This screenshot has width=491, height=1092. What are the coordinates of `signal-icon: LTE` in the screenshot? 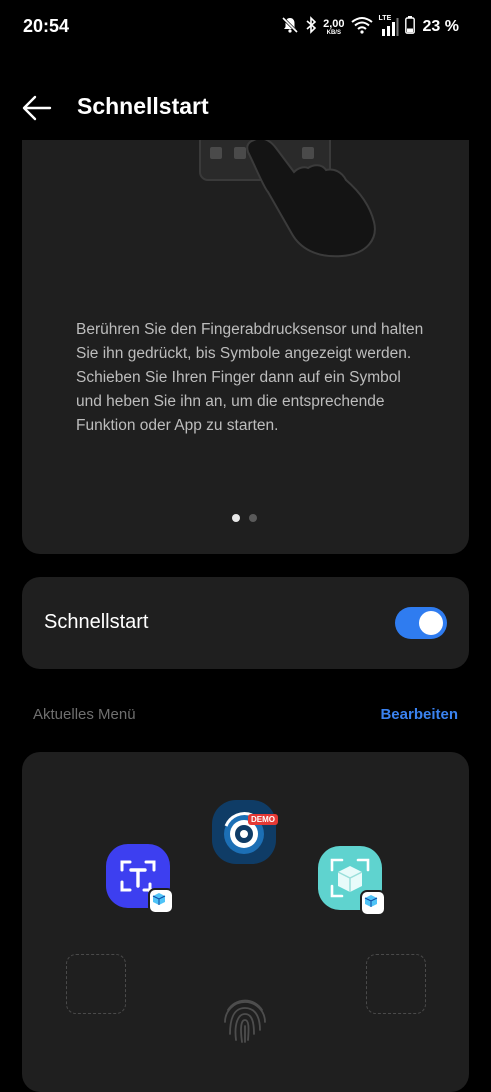 It's located at (388, 26).